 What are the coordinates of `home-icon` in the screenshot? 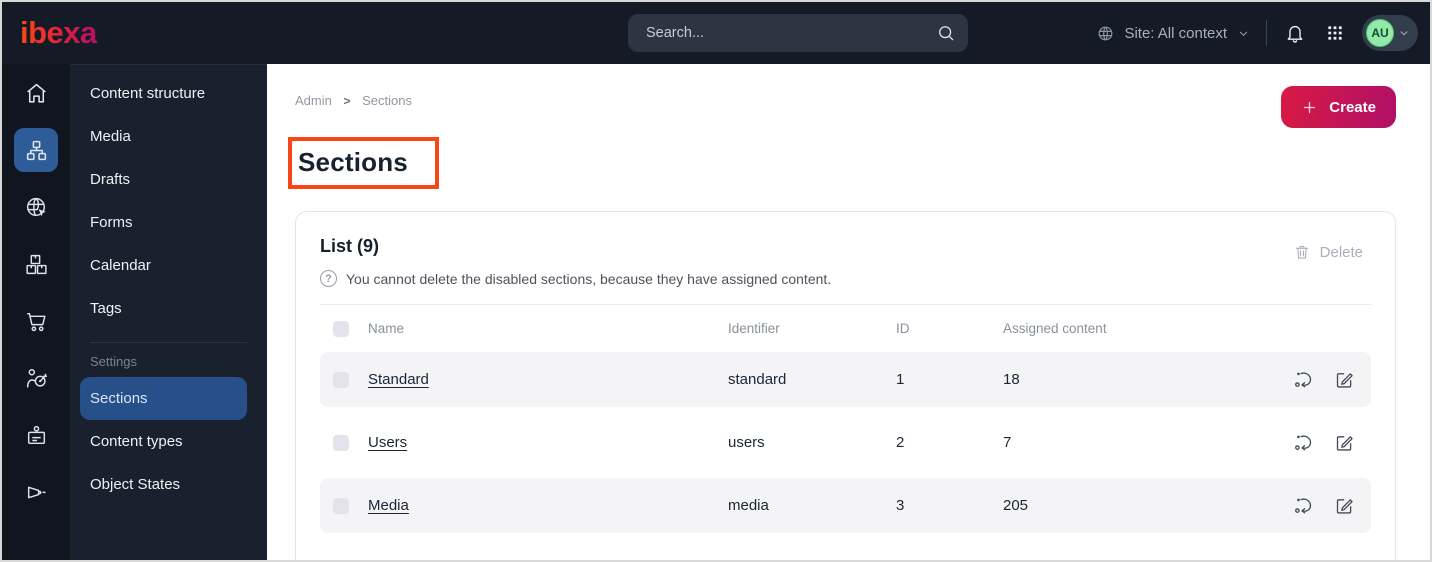 It's located at (36, 93).